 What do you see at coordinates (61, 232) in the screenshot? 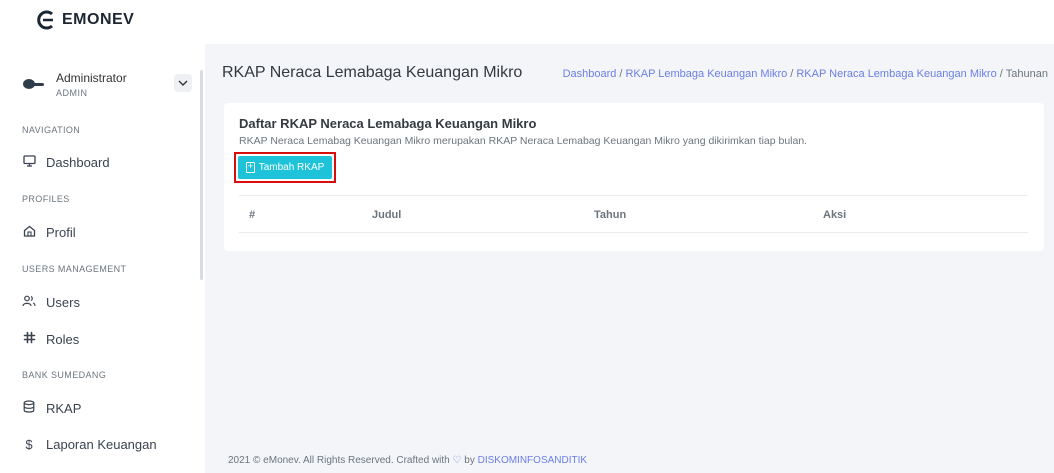
I see `sidebar-item-label: Profil` at bounding box center [61, 232].